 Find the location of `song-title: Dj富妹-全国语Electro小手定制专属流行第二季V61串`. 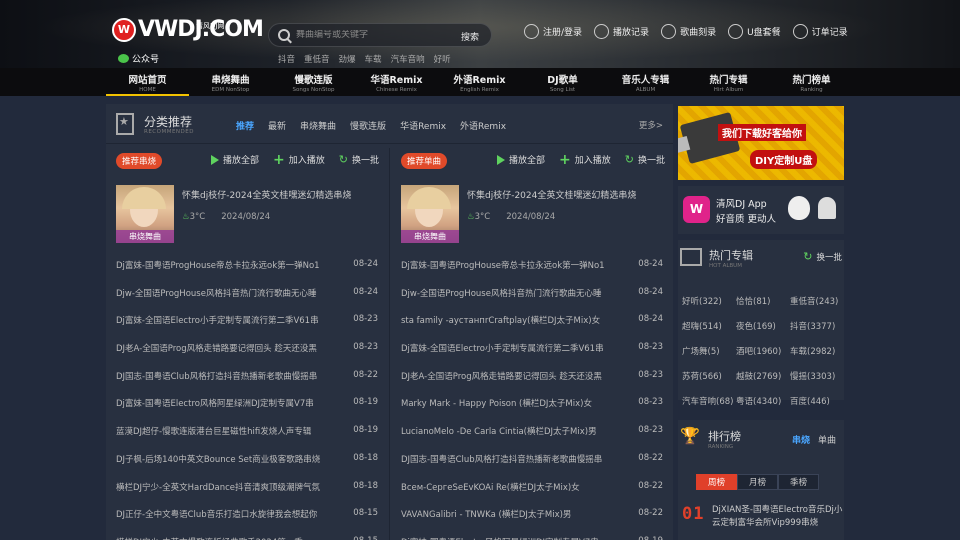

song-title: Dj富妹-全国语Electro小手定制专属流行第二季V61串 is located at coordinates (511, 356).